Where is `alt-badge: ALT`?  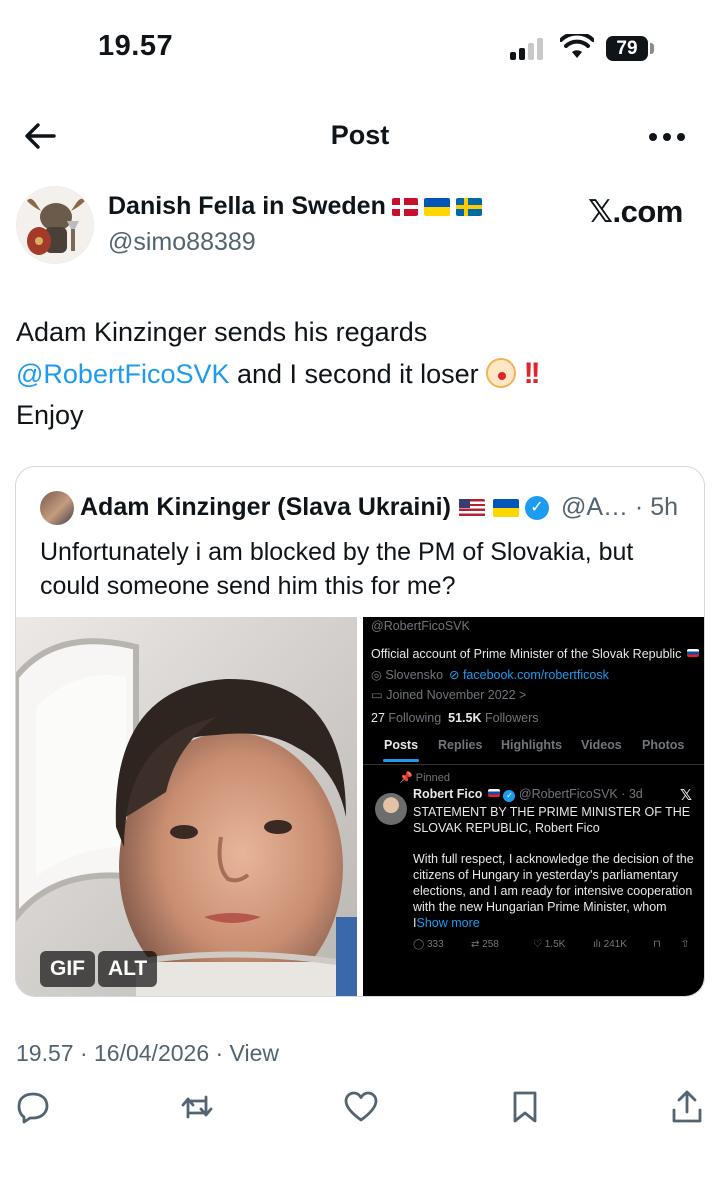
alt-badge: ALT is located at coordinates (128, 969).